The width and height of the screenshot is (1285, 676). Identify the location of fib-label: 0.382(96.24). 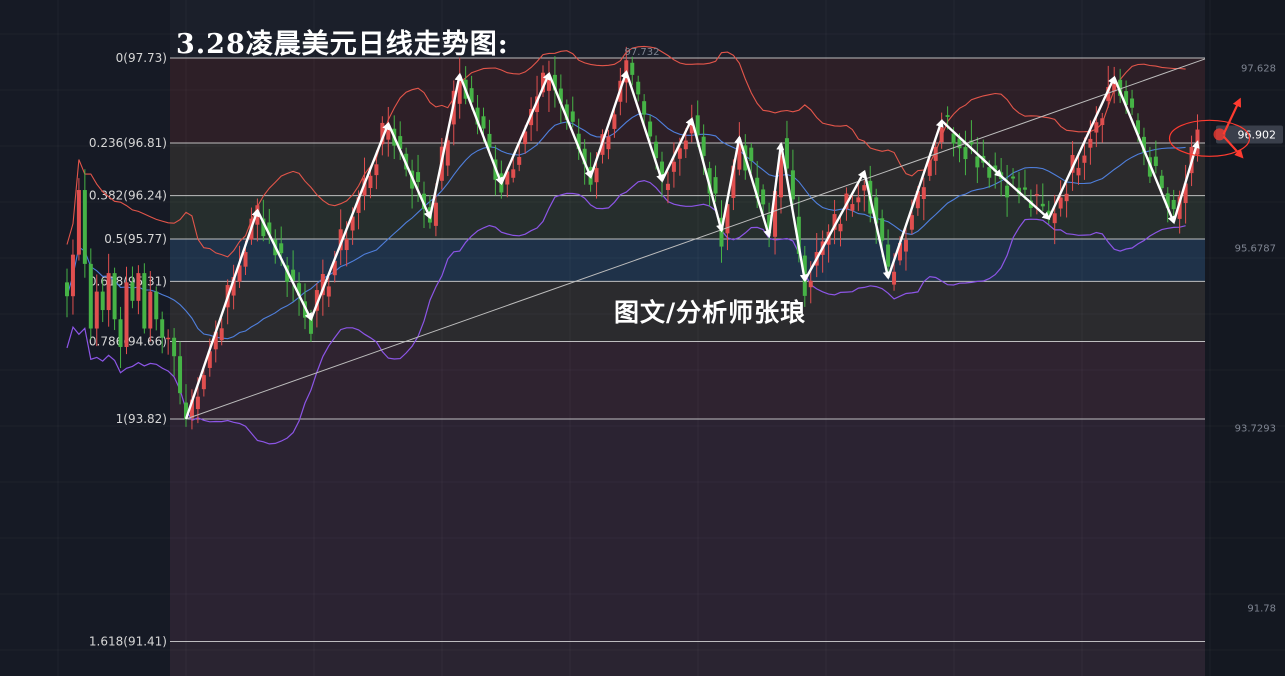
(128, 196).